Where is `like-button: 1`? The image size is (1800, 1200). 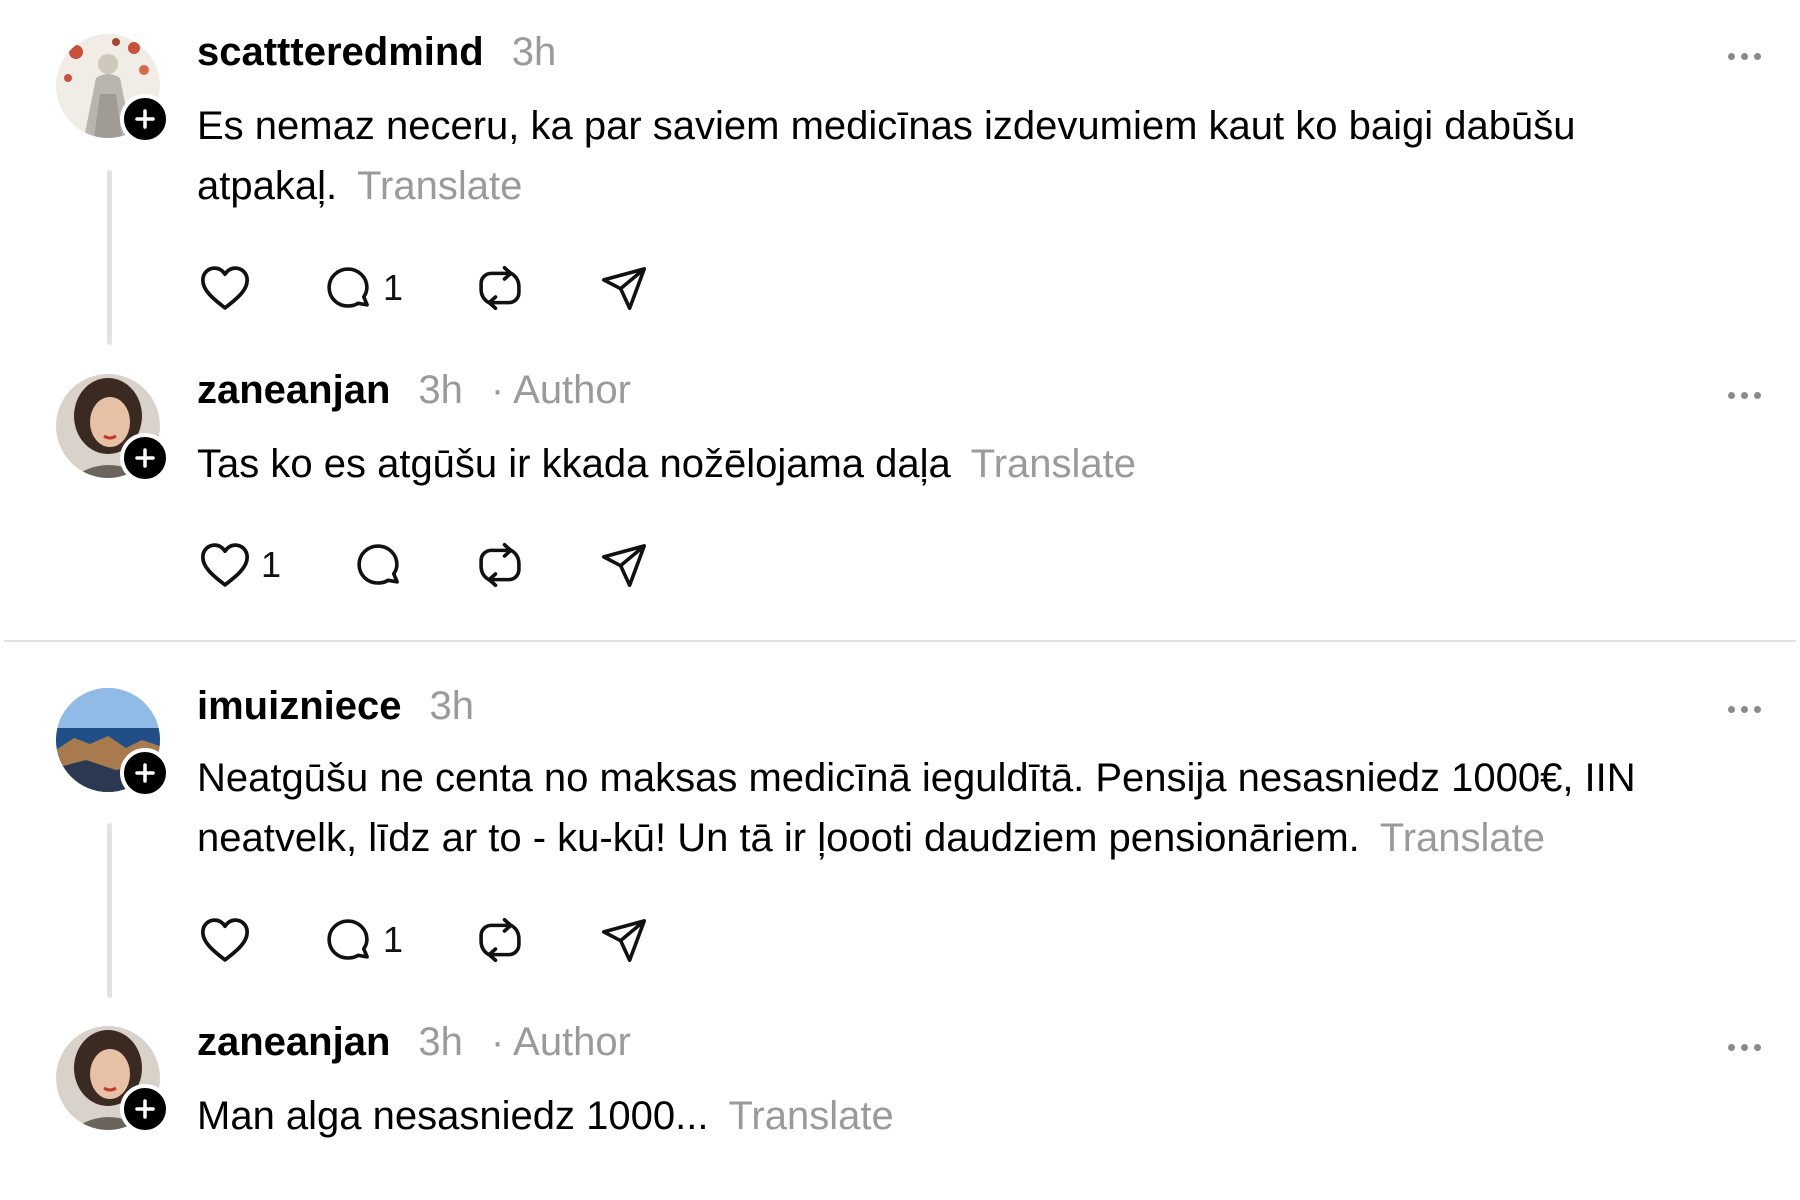
like-button: 1 is located at coordinates (239, 565).